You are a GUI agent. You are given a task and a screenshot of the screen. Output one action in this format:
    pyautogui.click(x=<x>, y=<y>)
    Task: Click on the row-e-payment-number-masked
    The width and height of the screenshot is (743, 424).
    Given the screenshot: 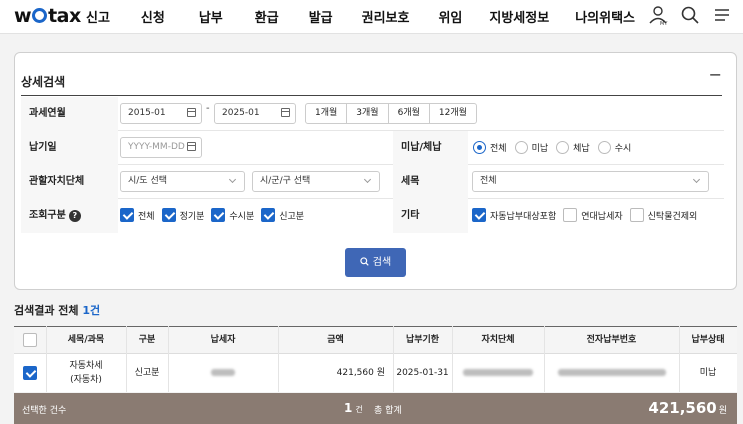 What is the action you would take?
    pyautogui.click(x=611, y=373)
    